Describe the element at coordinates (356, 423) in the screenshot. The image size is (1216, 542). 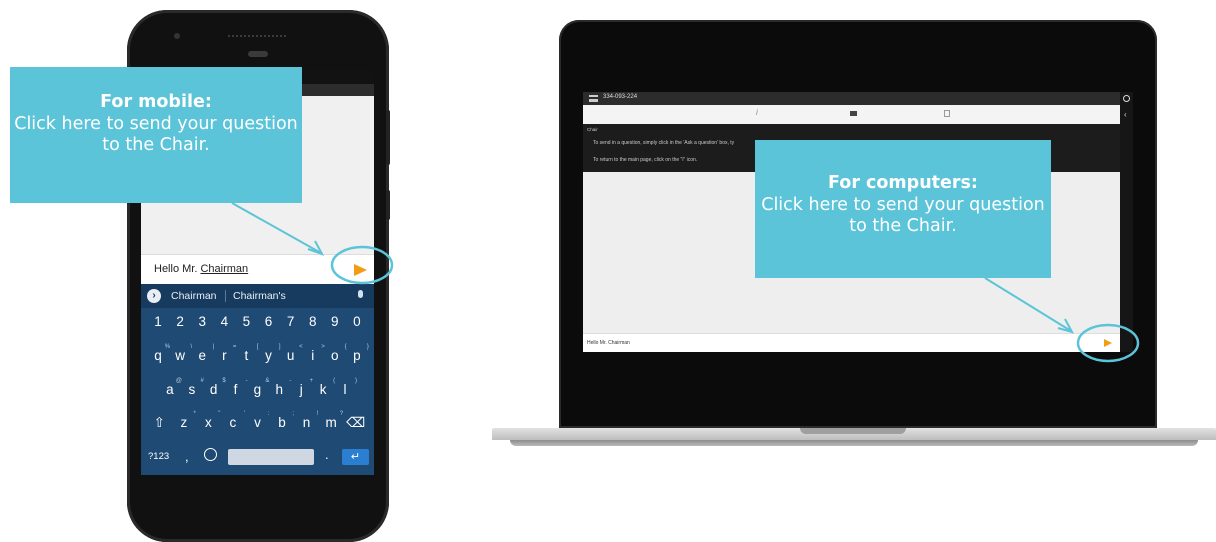
I see `backspace-icon: ⌫` at that location.